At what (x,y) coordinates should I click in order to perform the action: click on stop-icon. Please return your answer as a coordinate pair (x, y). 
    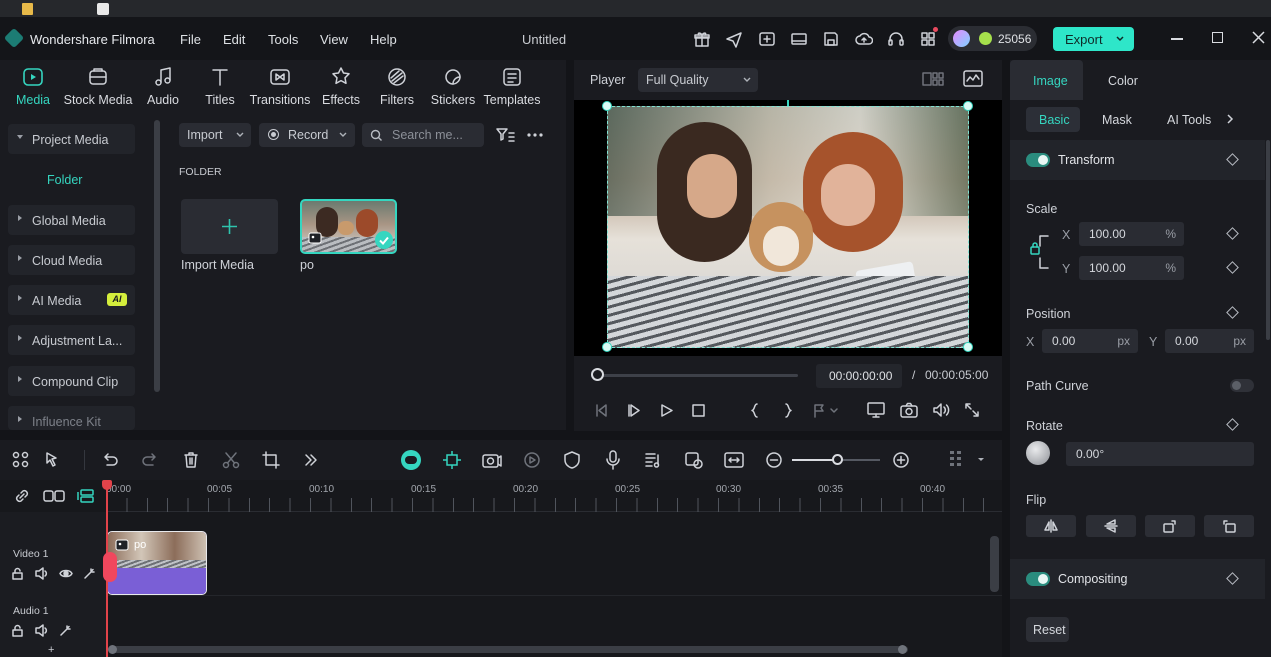
    Looking at the image, I should click on (698, 410).